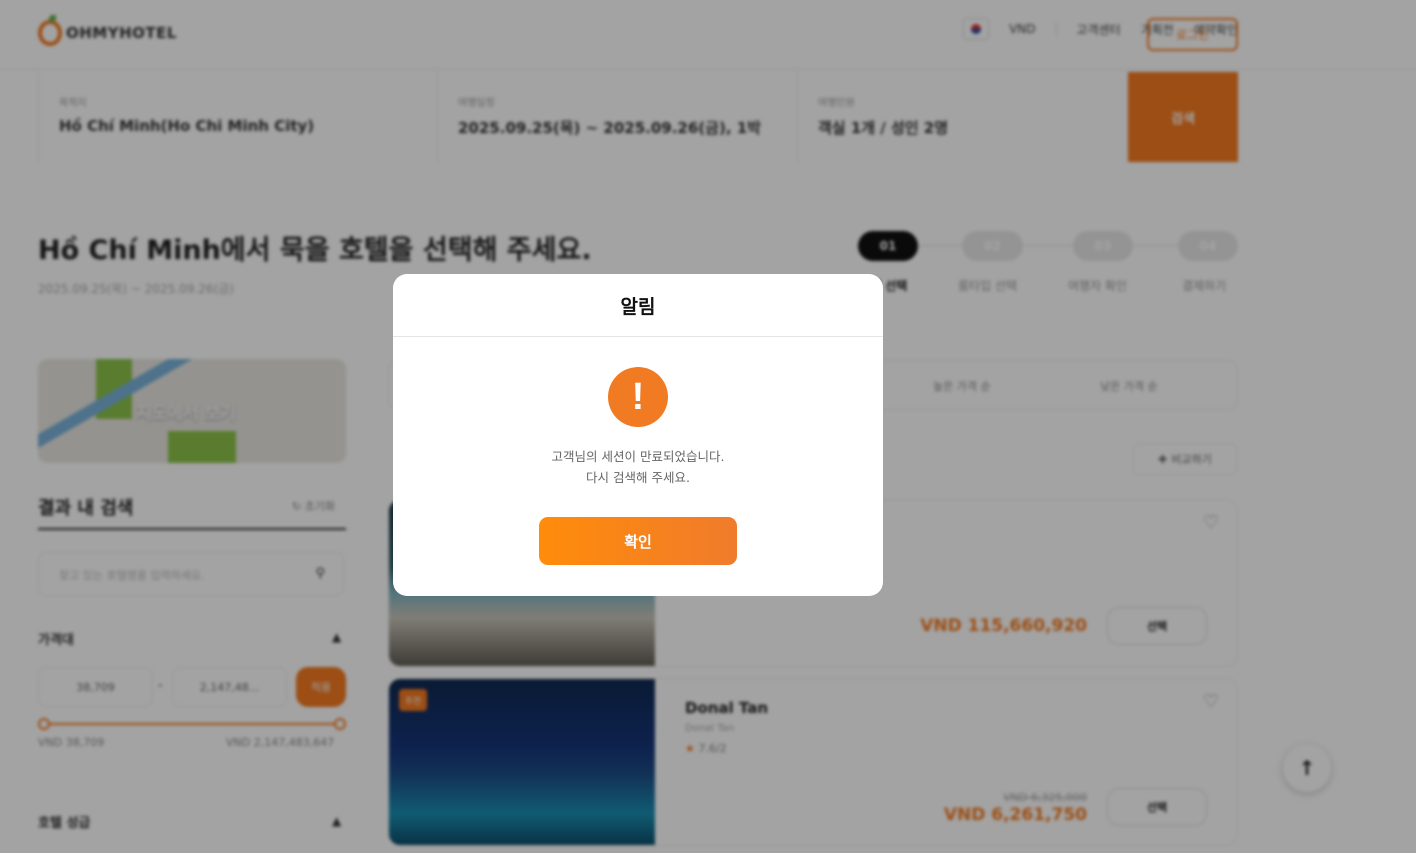 The image size is (1416, 853). I want to click on exclamation-icon: !, so click(638, 397).